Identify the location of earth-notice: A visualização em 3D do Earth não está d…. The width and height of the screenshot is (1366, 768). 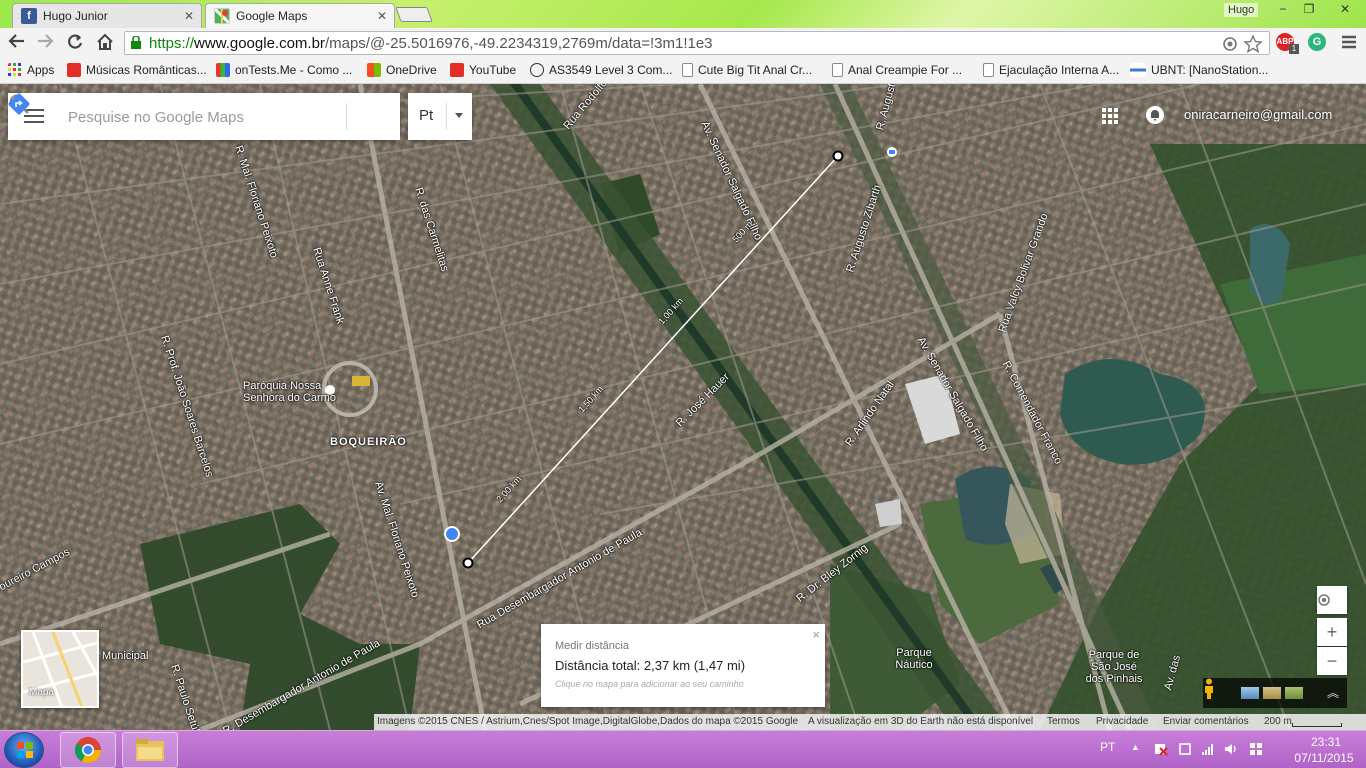
(921, 721).